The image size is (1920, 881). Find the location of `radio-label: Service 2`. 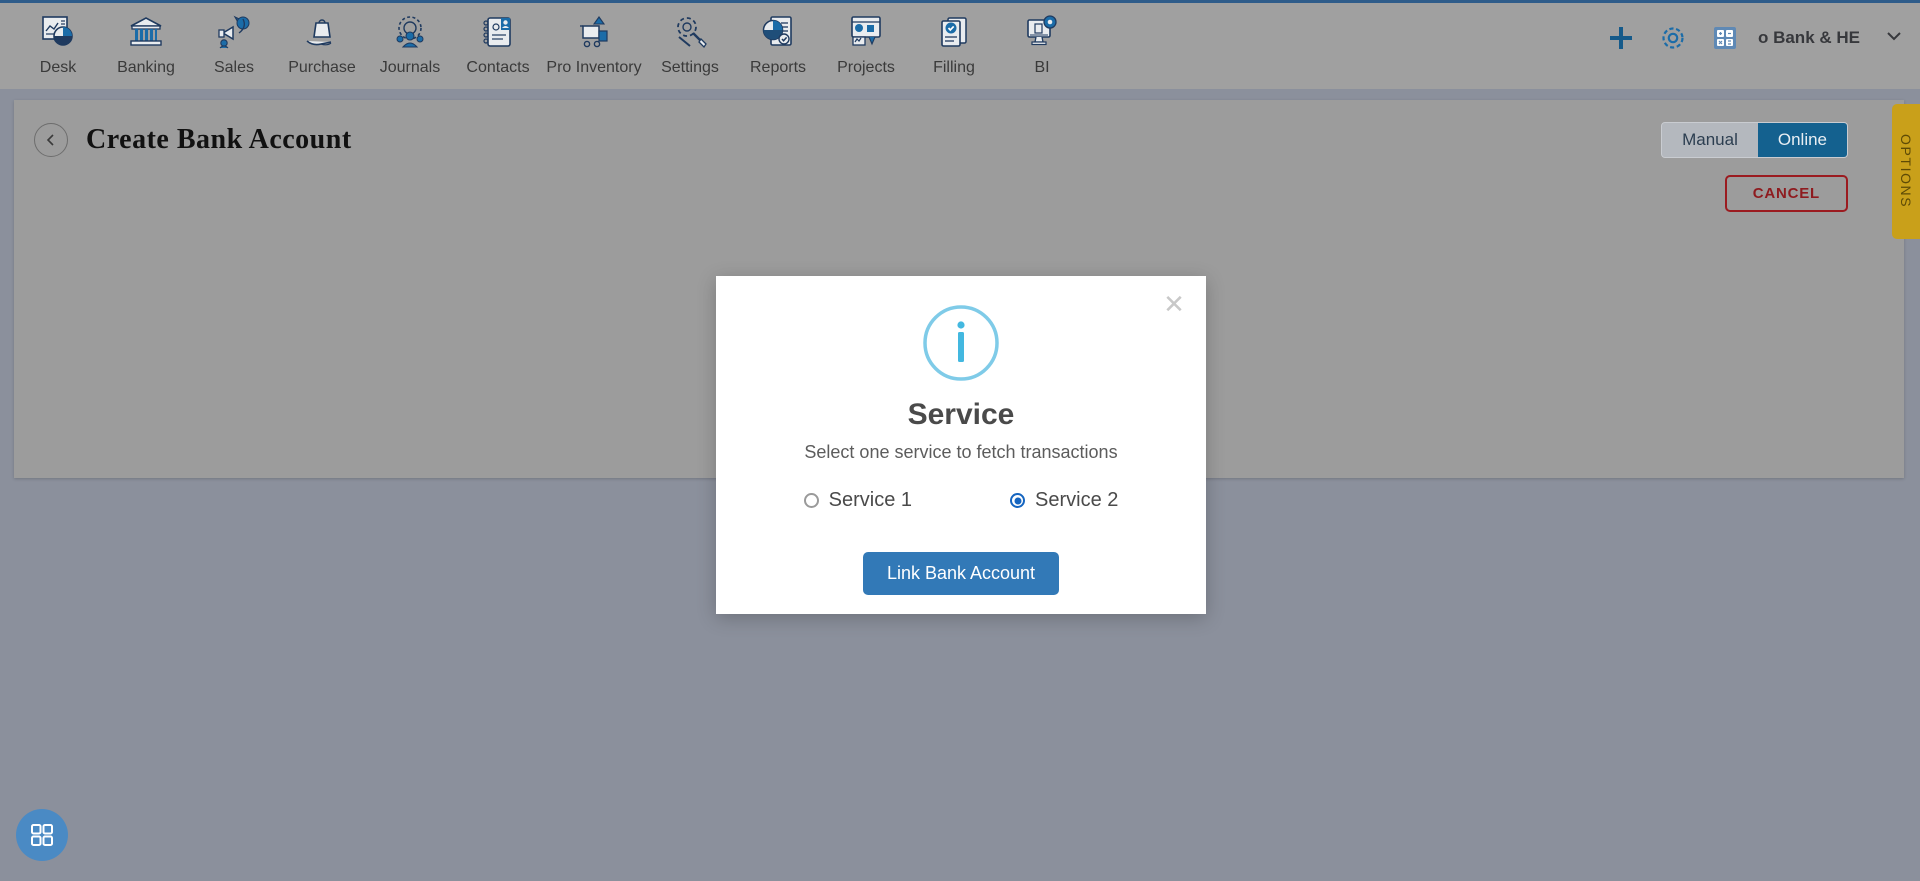

radio-label: Service 2 is located at coordinates (1077, 500).